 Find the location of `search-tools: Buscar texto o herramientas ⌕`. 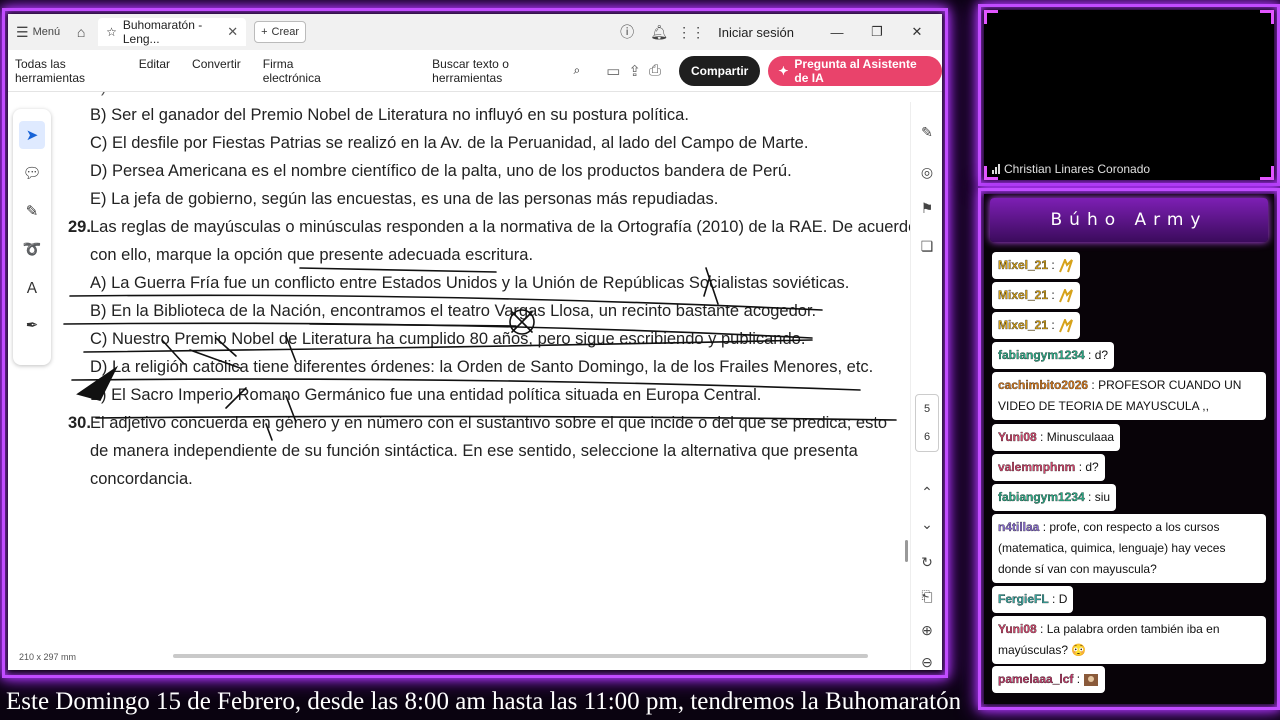

search-tools: Buscar texto o herramientas ⌕ is located at coordinates (506, 71).